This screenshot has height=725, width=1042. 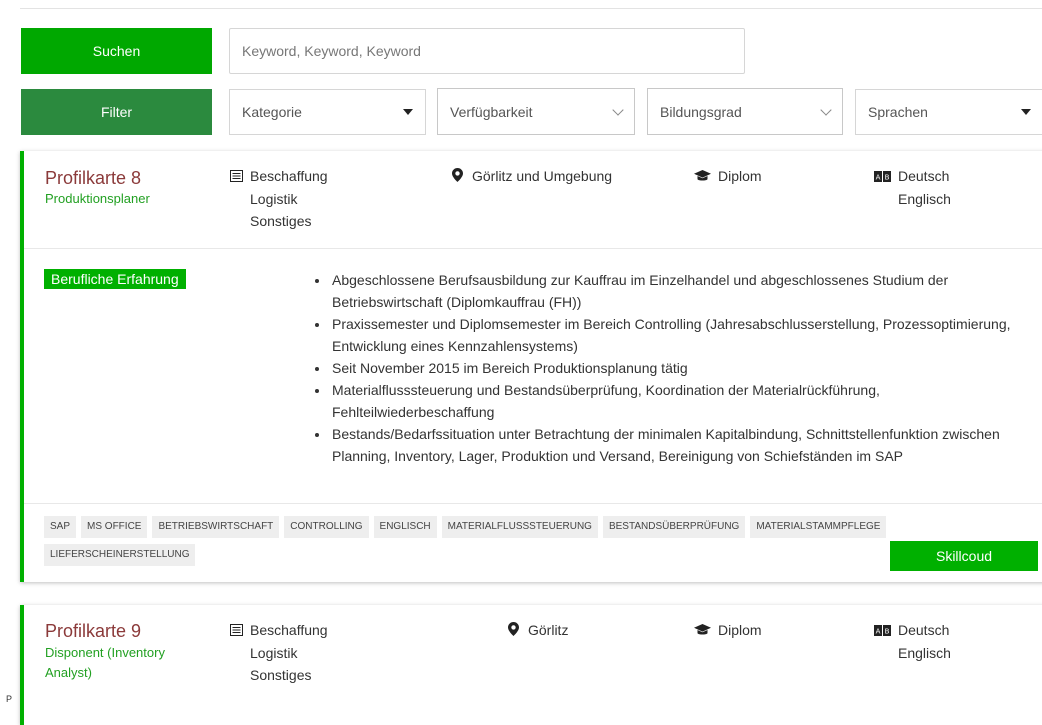 What do you see at coordinates (898, 112) in the screenshot?
I see `sprachen-select-label: Sprachen` at bounding box center [898, 112].